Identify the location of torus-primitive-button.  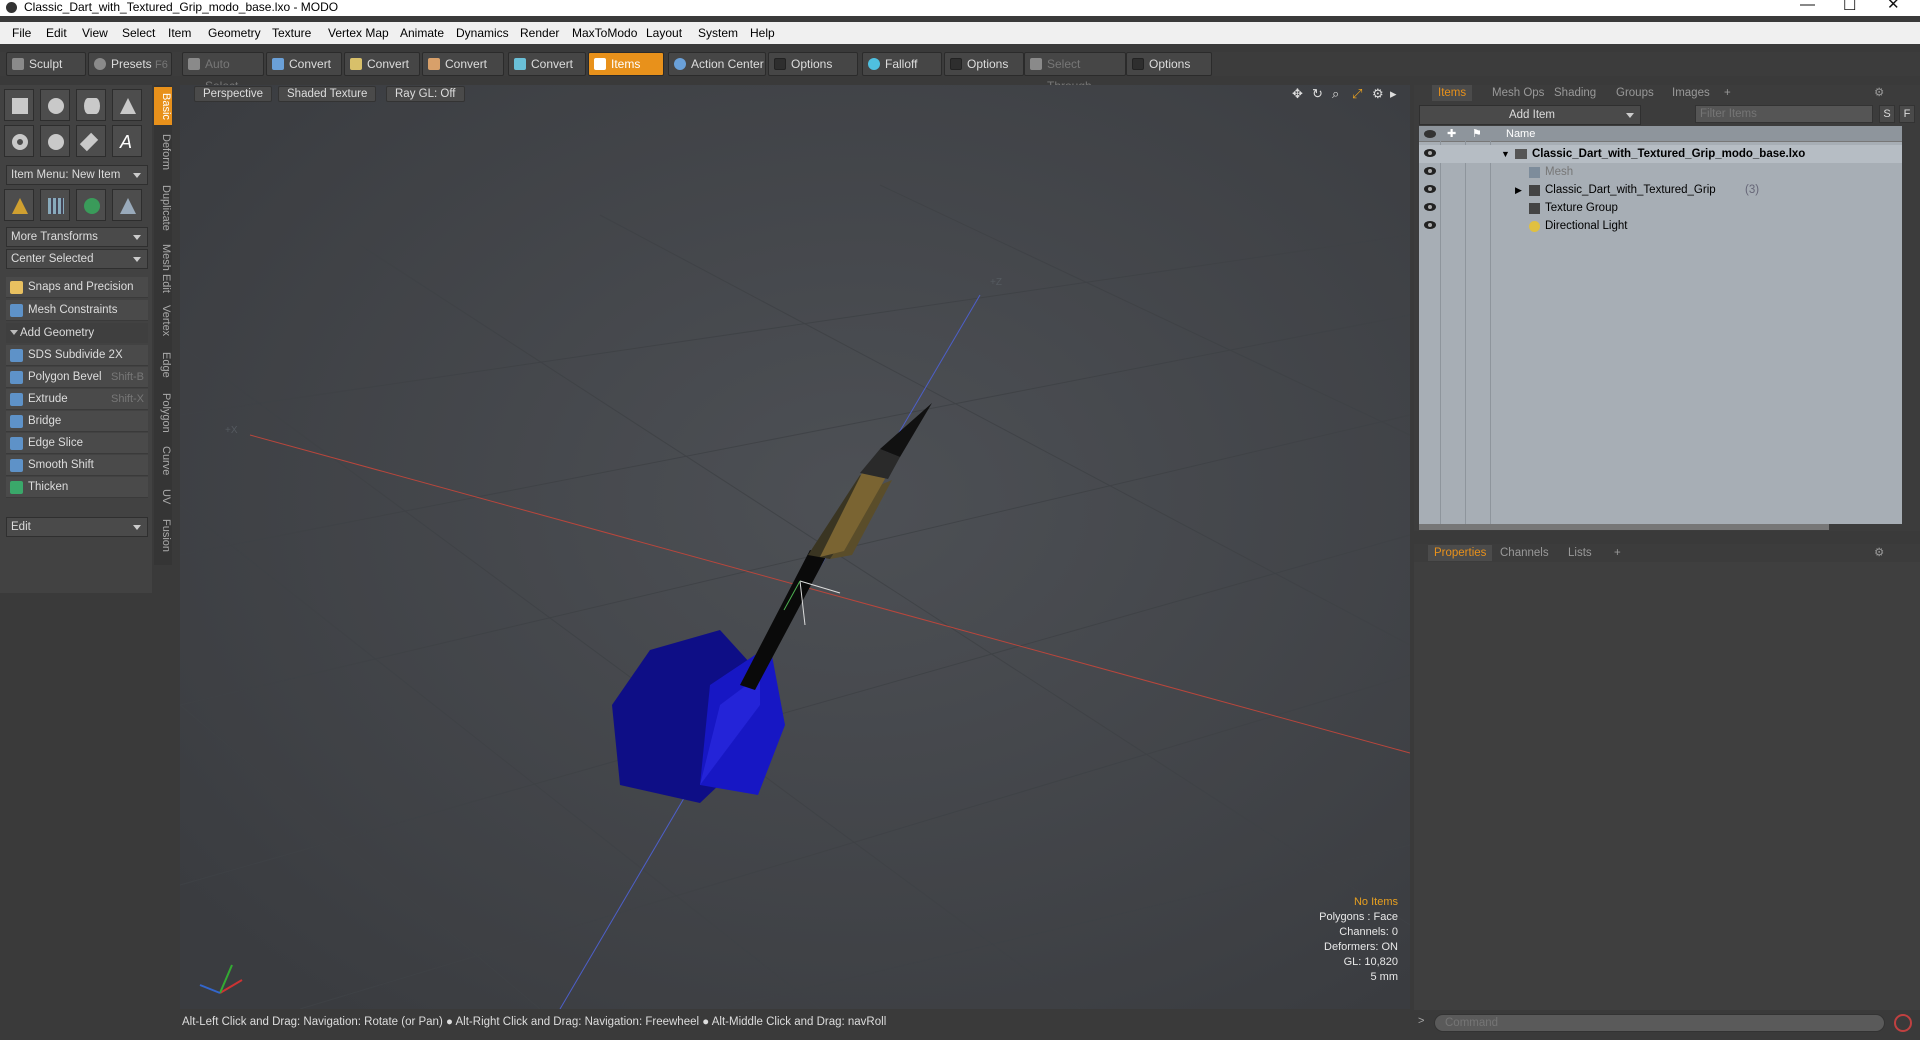
(19, 141).